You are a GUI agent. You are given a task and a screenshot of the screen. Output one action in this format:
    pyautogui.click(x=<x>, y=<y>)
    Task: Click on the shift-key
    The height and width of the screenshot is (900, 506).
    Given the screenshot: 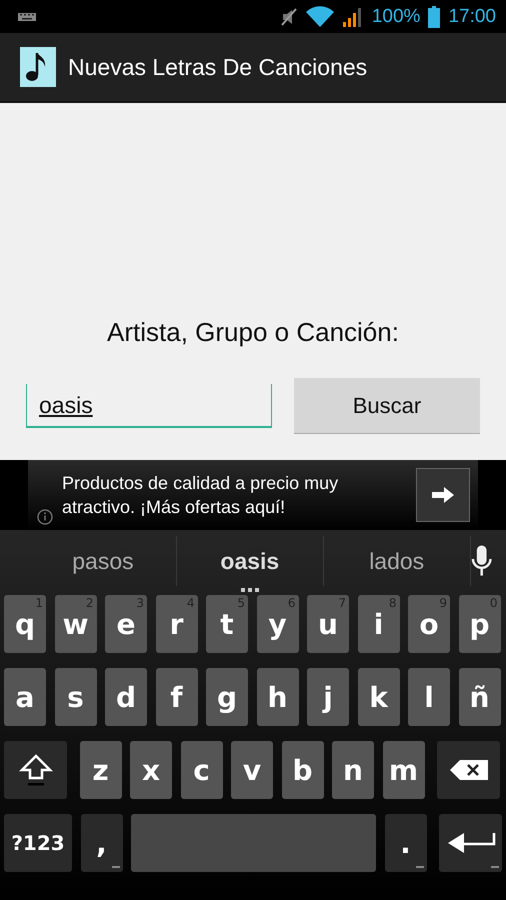 What is the action you would take?
    pyautogui.click(x=35, y=770)
    